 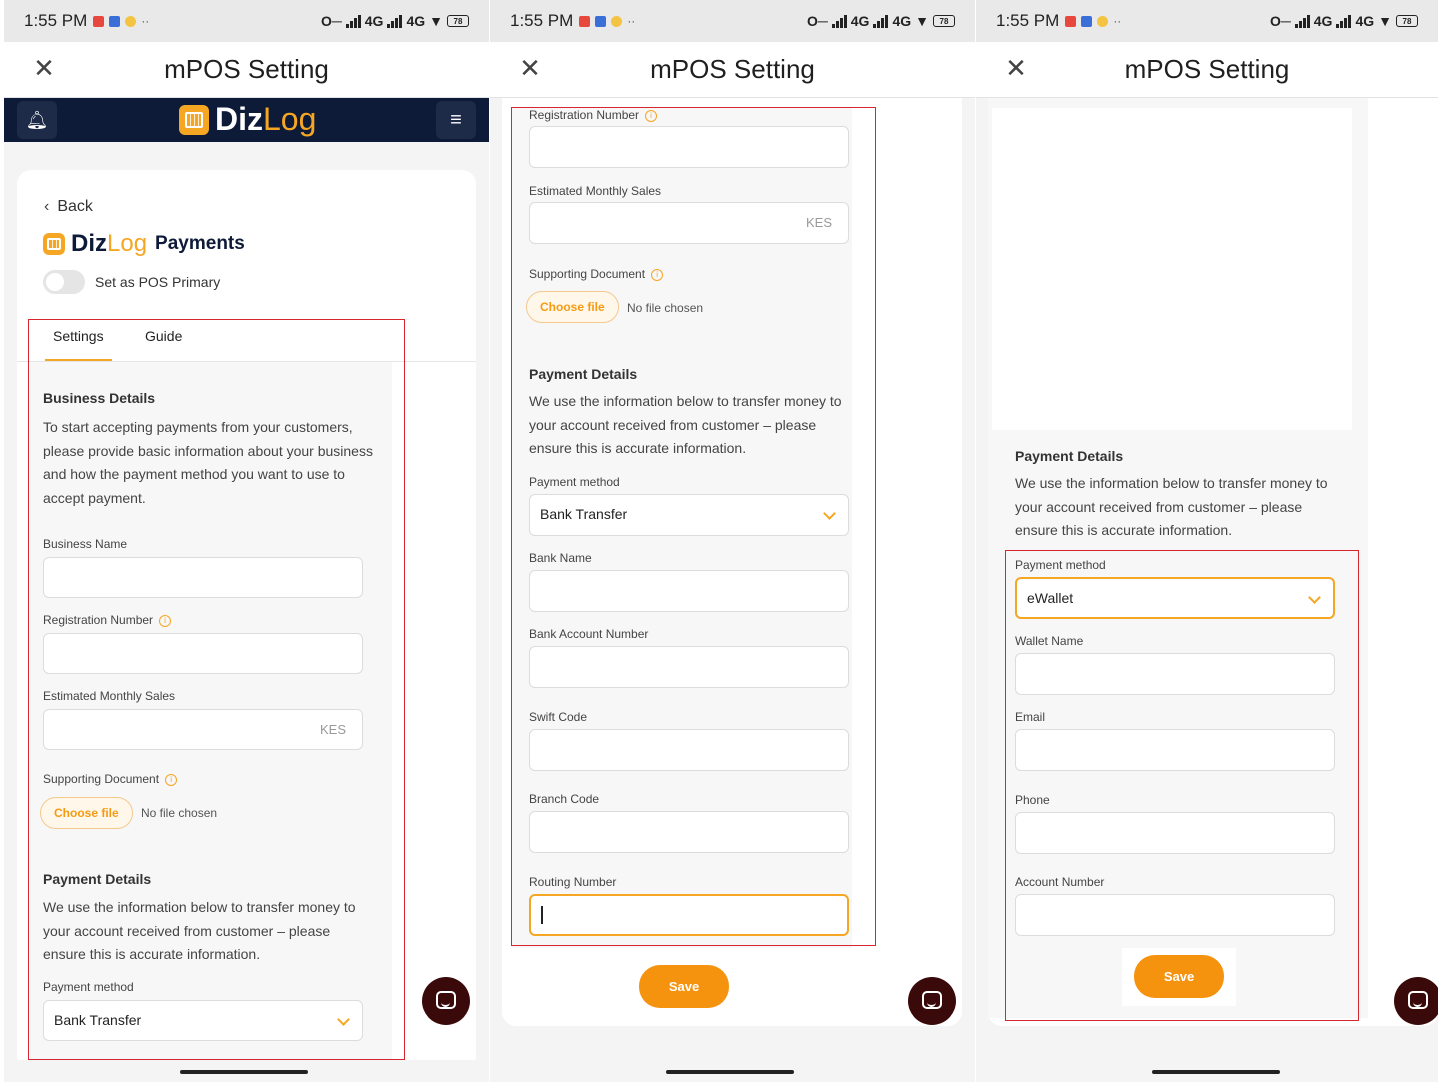 I want to click on phone-label: Phone, so click(x=1032, y=800).